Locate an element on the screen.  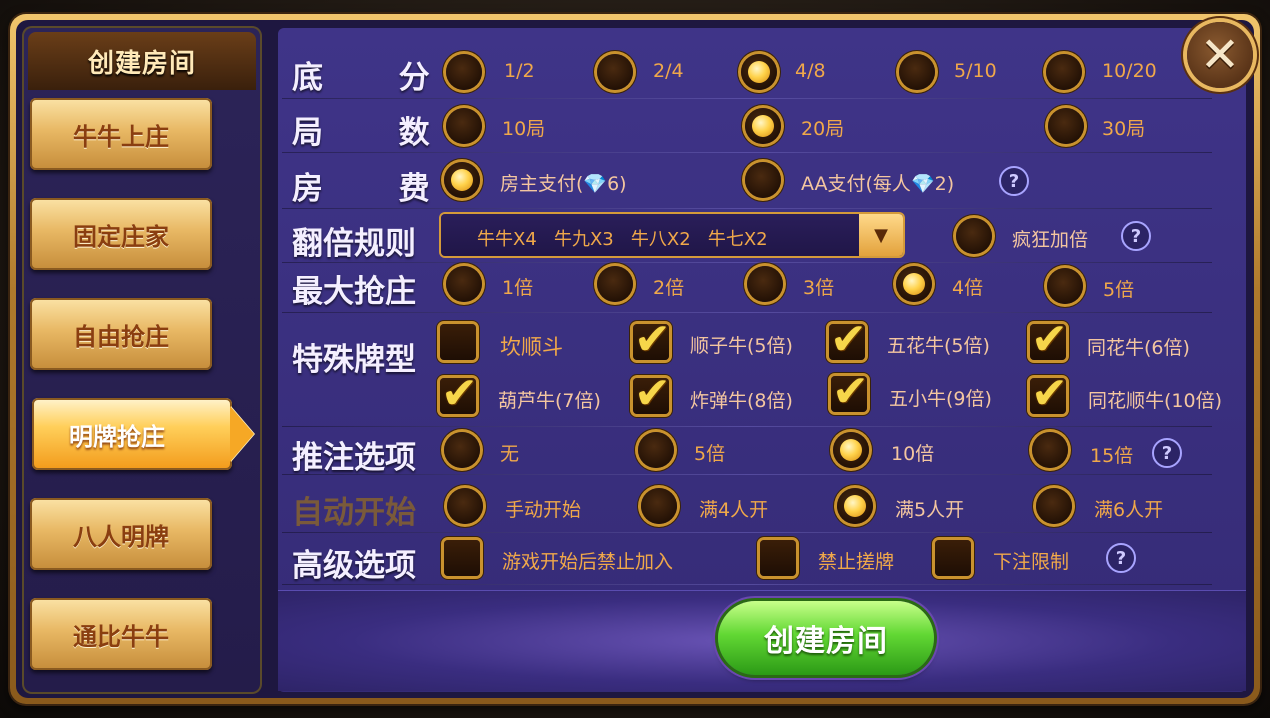
advanced-checkbox-no-squeeze is located at coordinates (778, 558).